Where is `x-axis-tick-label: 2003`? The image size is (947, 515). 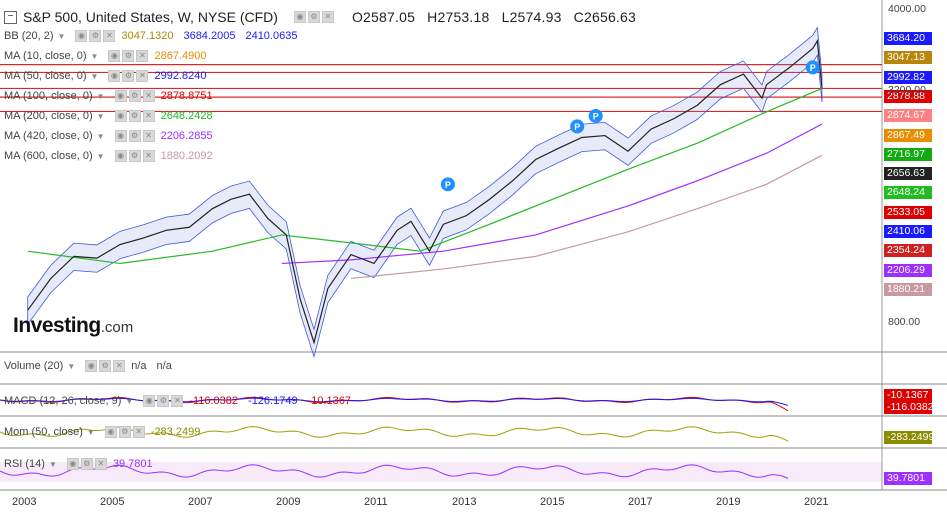 x-axis-tick-label: 2003 is located at coordinates (24, 502).